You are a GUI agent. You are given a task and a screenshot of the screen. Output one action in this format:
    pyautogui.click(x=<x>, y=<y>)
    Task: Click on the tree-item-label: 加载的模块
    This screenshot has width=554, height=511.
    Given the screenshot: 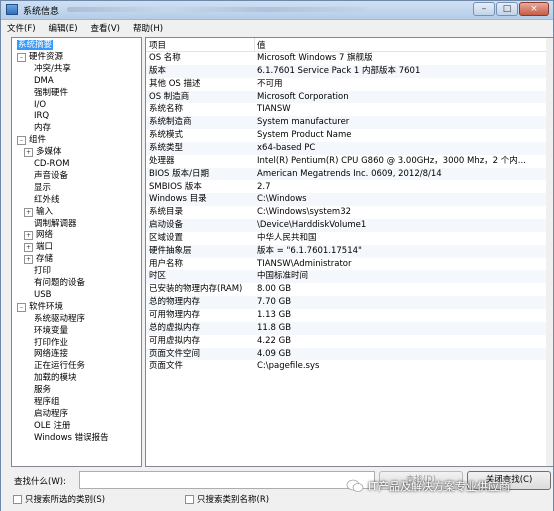 What is the action you would take?
    pyautogui.click(x=55, y=378)
    